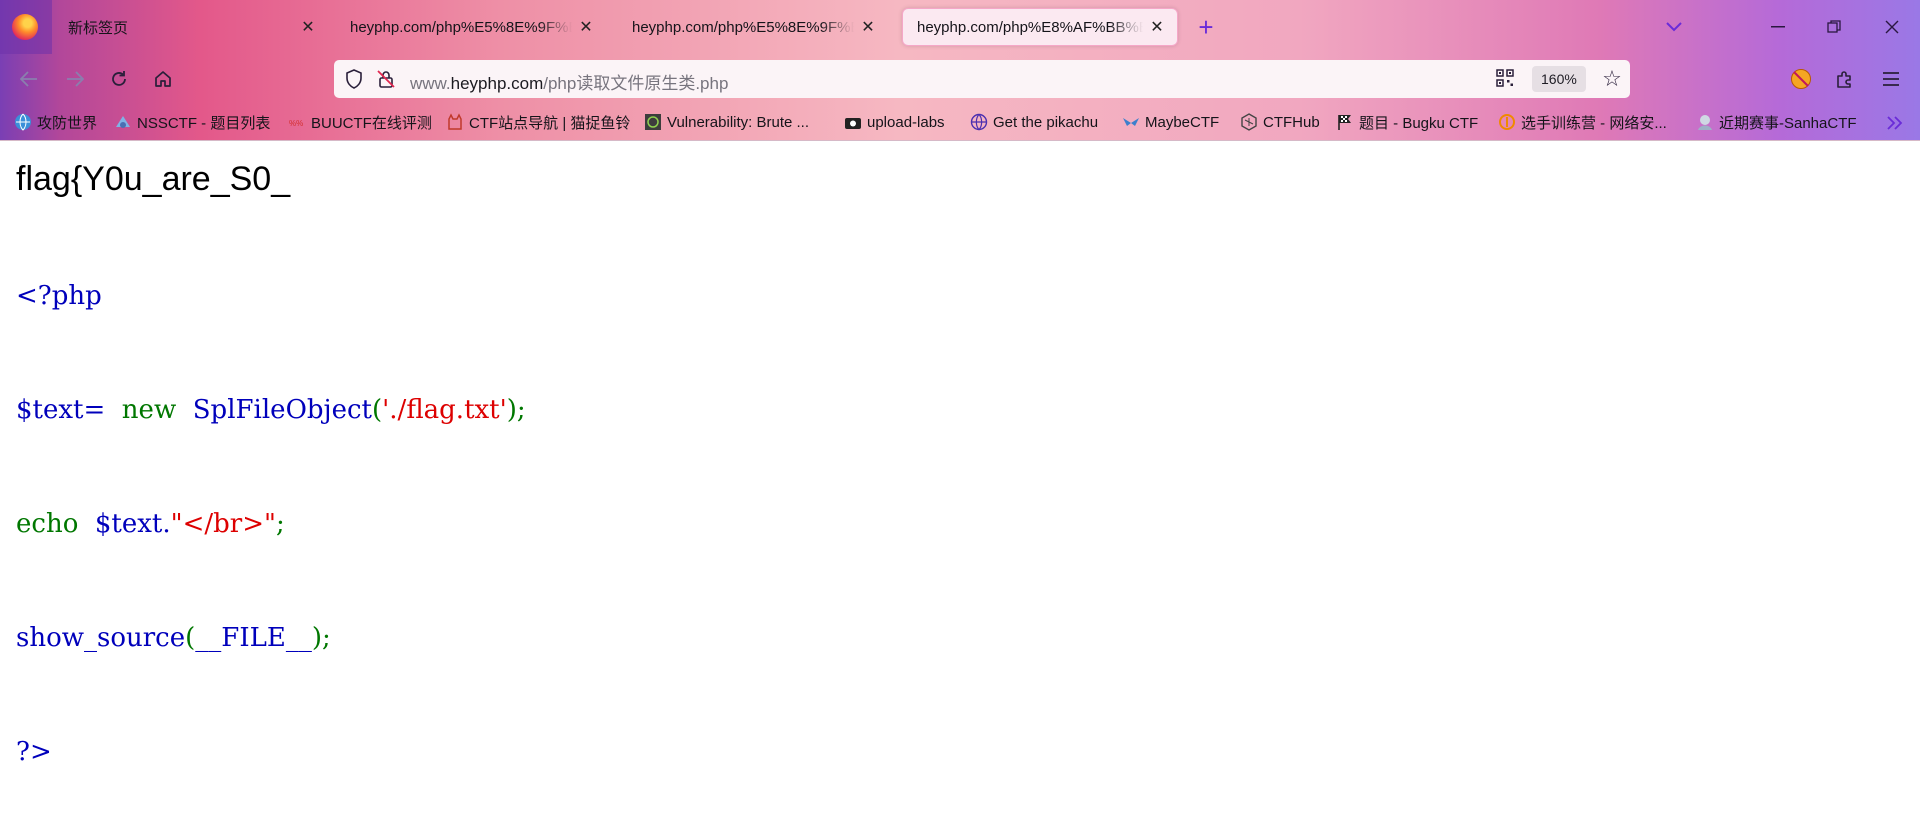  Describe the element at coordinates (1892, 27) in the screenshot. I see `close-window-button` at that location.